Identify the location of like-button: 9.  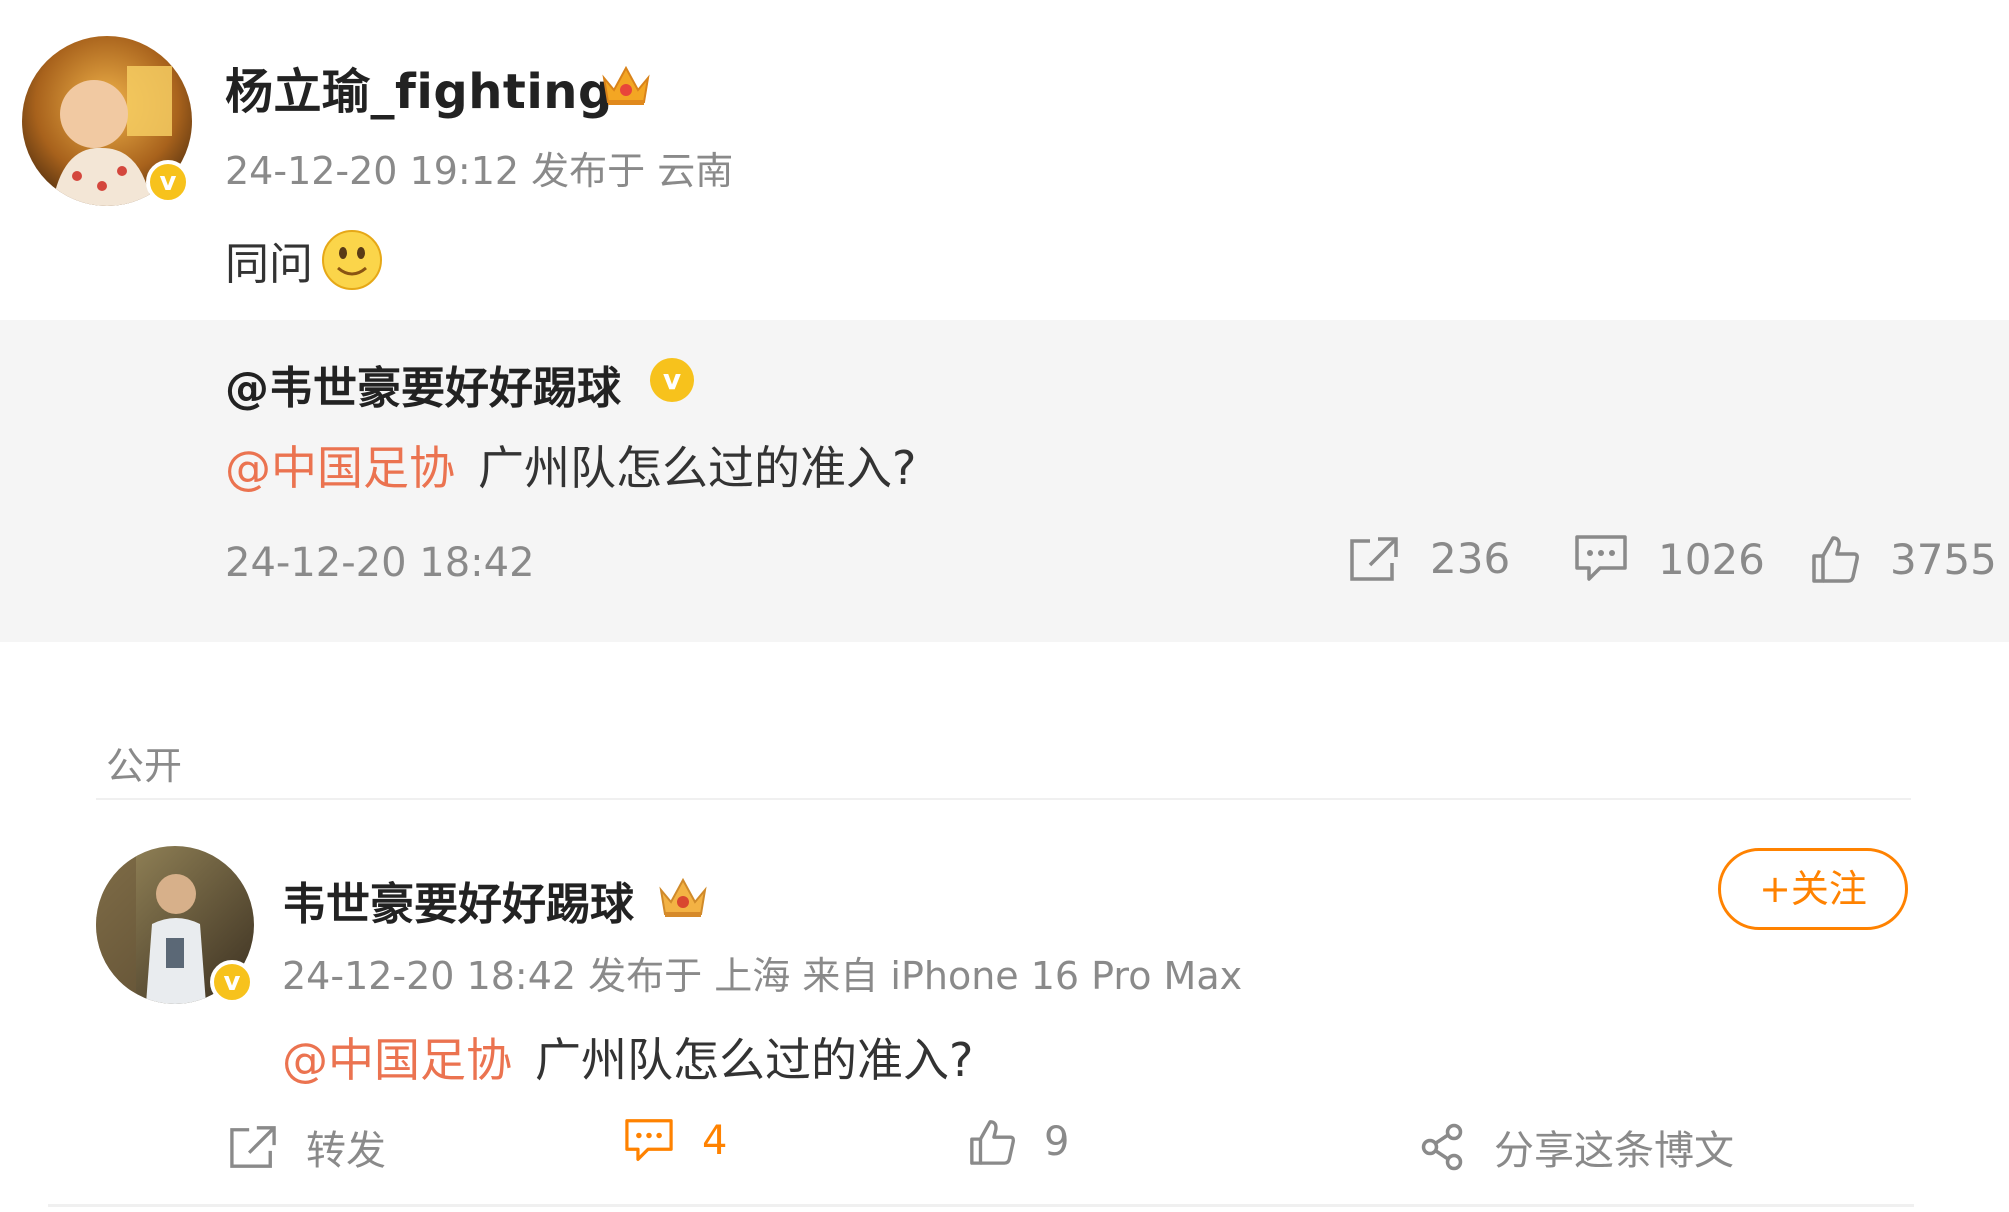
(1018, 1142).